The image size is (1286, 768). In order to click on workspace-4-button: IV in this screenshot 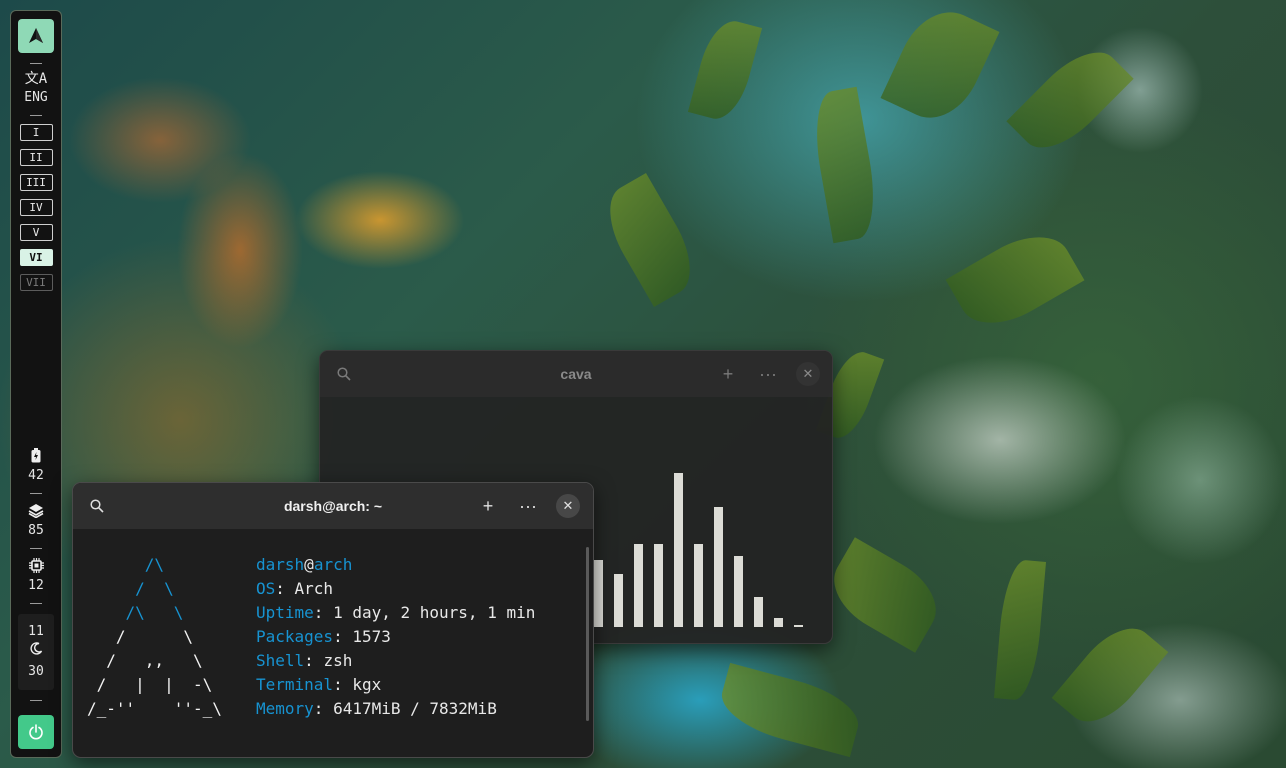, I will do `click(36, 207)`.